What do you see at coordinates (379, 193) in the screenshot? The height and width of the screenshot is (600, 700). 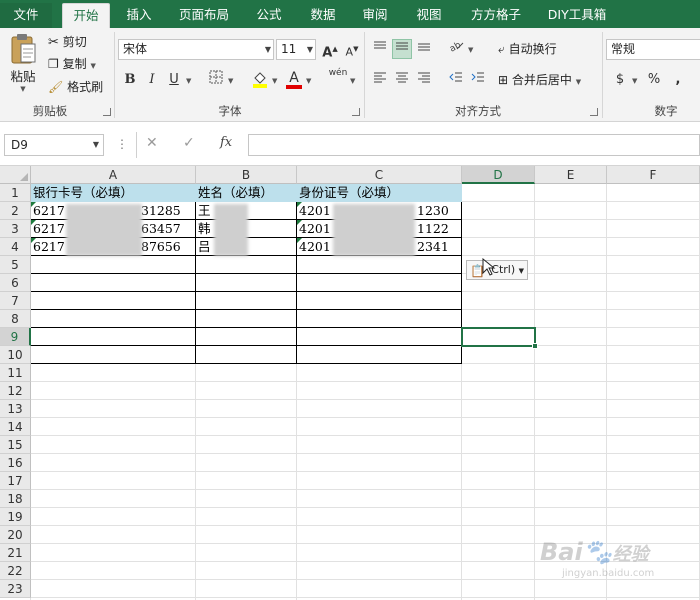 I see `cell-c1: 身份证号（必填）` at bounding box center [379, 193].